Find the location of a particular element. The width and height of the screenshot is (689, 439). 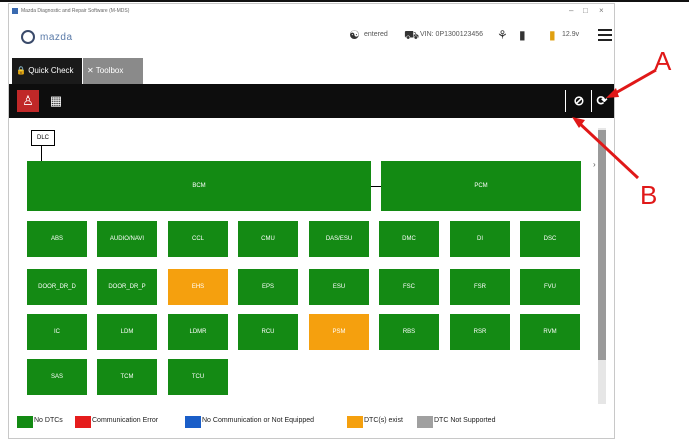

brand-wordmark: mazda is located at coordinates (56, 37).